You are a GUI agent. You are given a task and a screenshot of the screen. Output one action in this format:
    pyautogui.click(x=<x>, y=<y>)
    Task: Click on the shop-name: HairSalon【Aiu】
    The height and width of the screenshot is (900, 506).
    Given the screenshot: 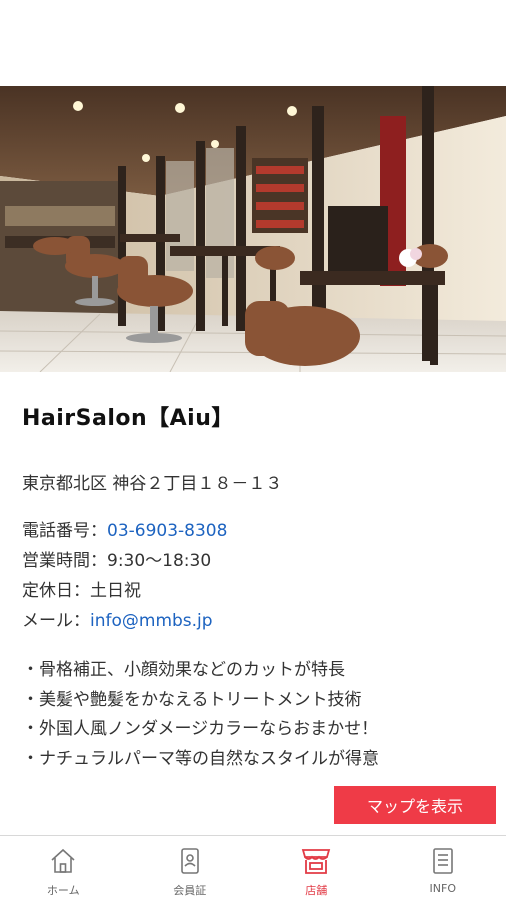 What is the action you would take?
    pyautogui.click(x=128, y=418)
    